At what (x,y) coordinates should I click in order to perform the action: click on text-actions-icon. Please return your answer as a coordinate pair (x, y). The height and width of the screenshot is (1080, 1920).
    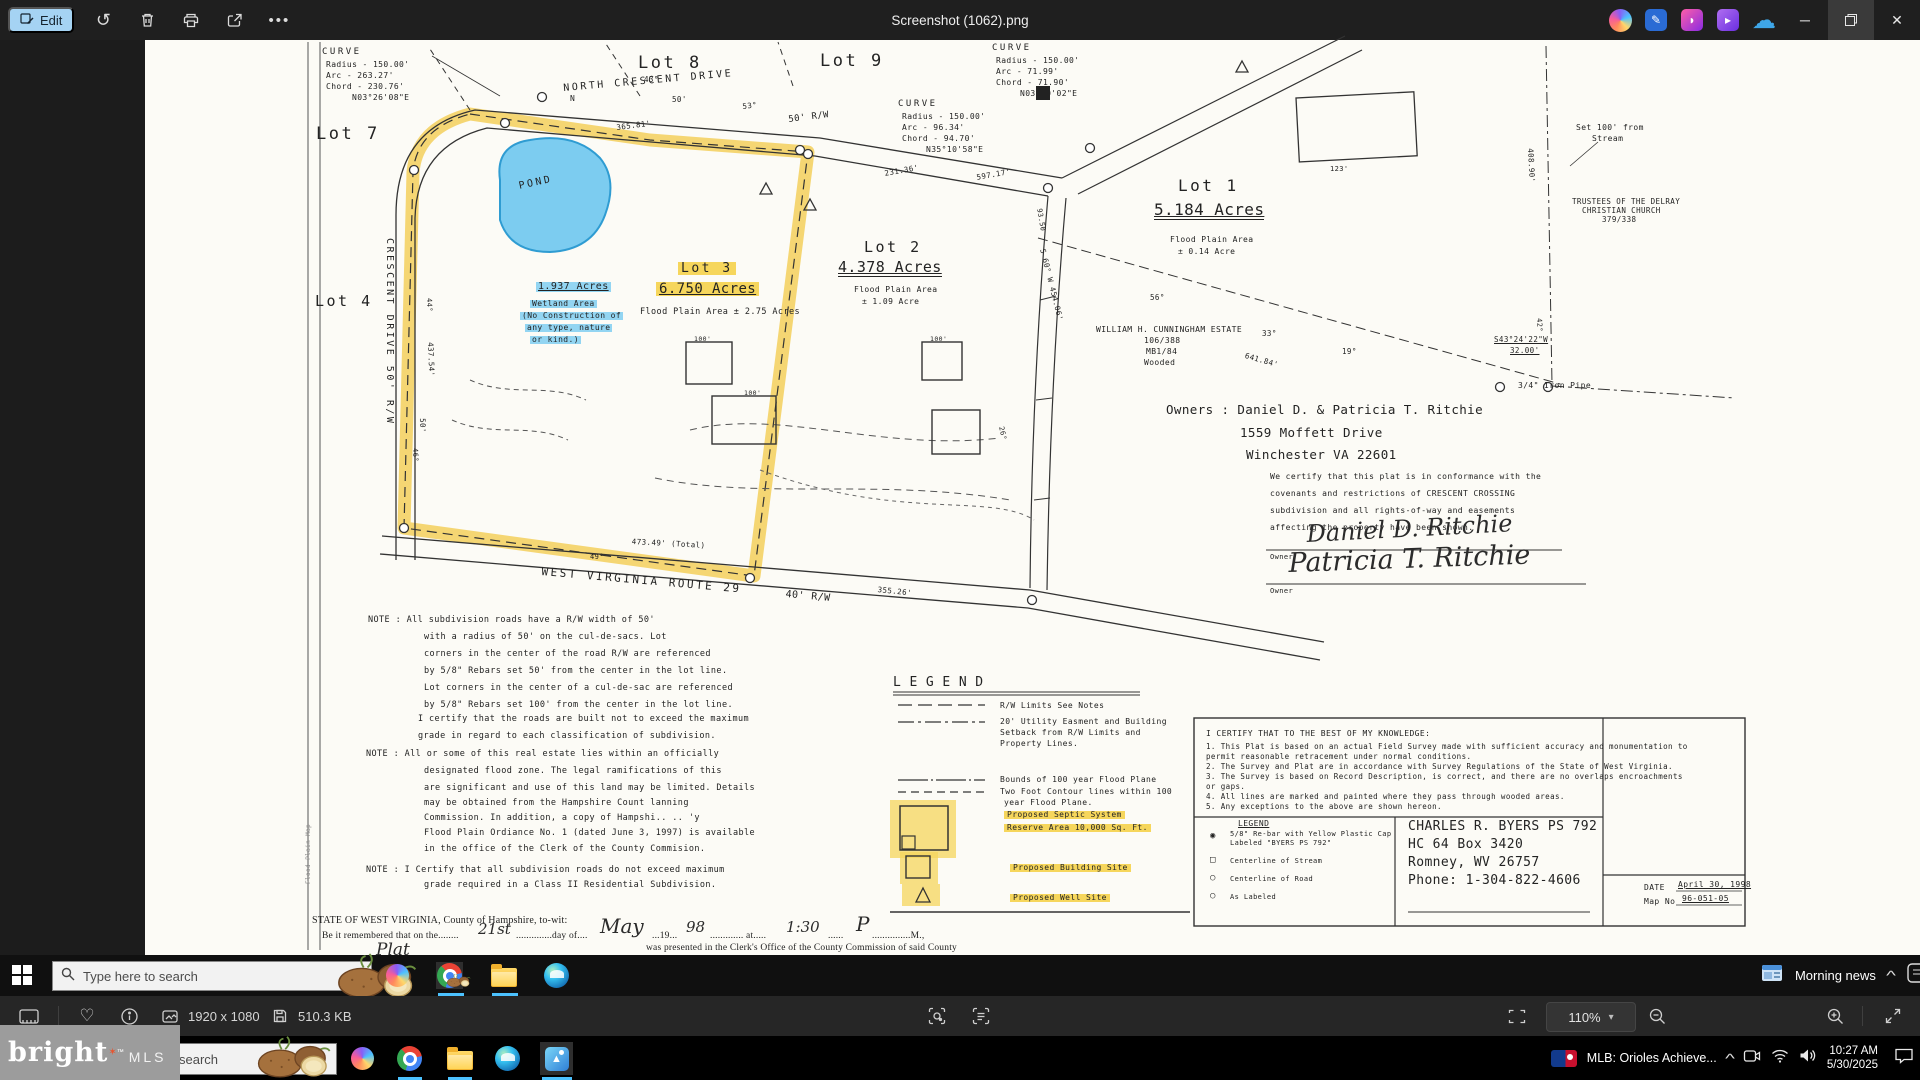
    Looking at the image, I should click on (981, 1016).